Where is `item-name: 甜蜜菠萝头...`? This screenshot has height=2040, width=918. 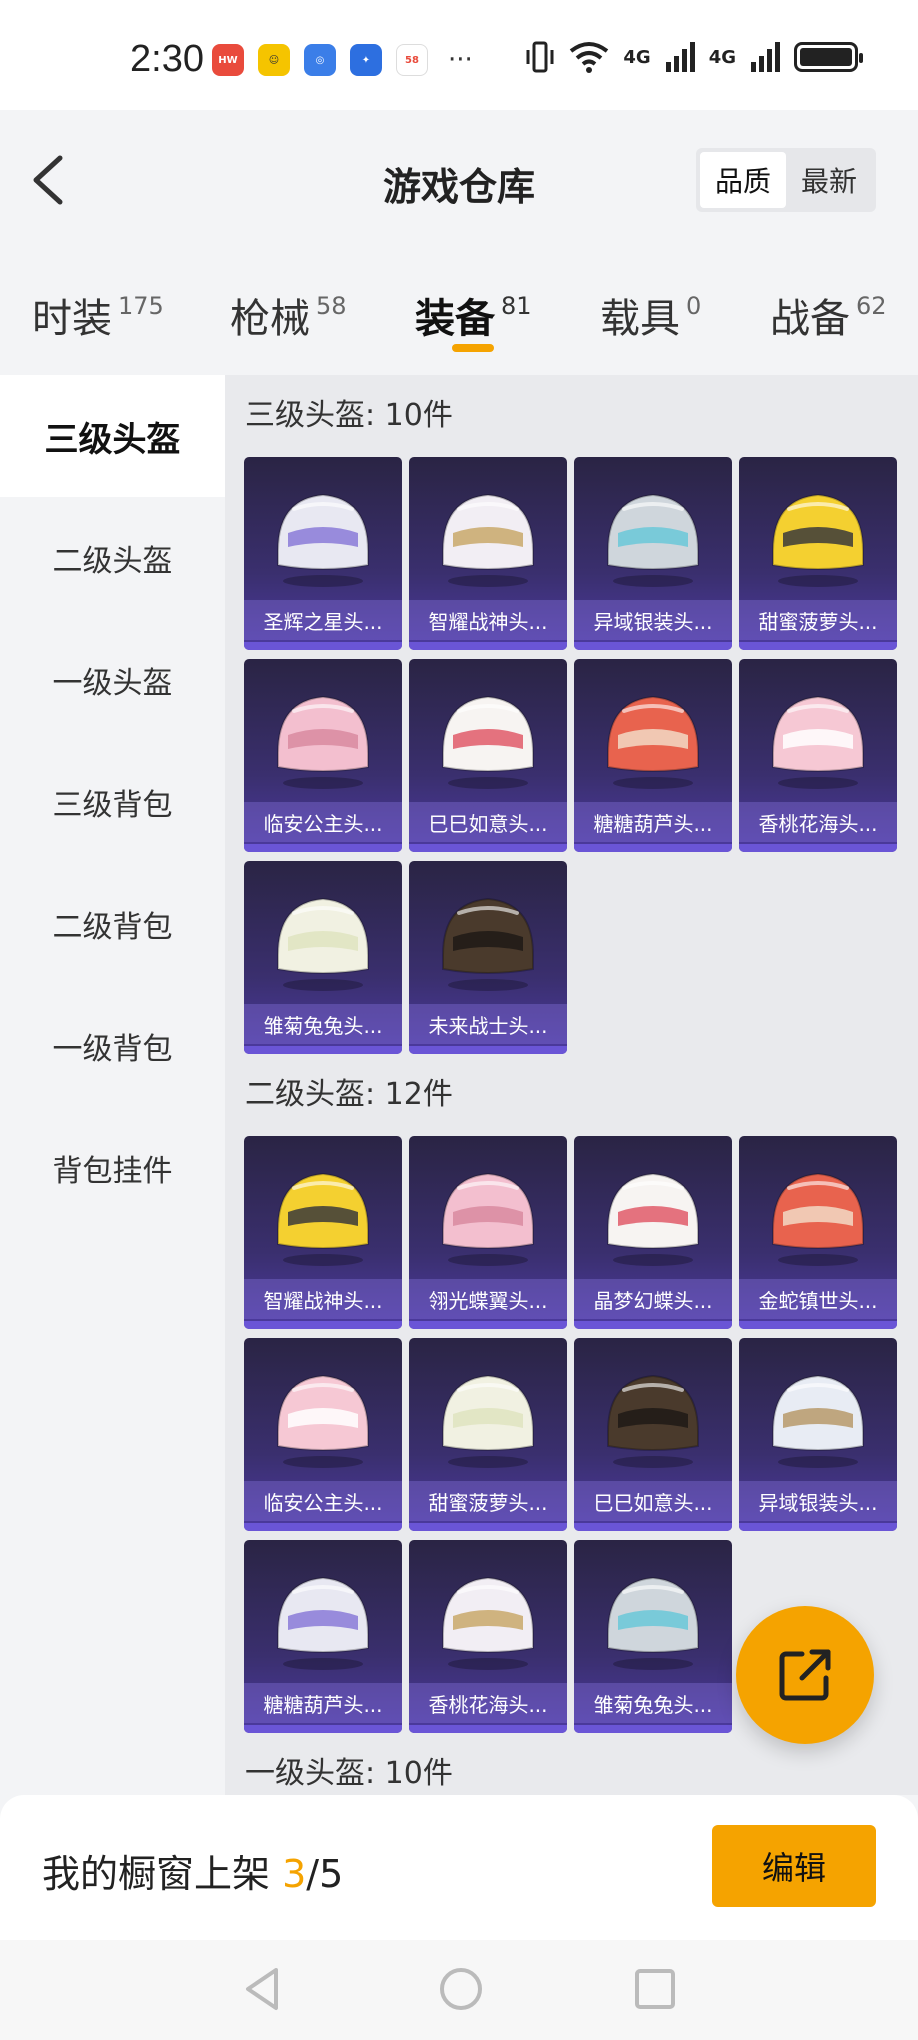 item-name: 甜蜜菠萝头... is located at coordinates (818, 620).